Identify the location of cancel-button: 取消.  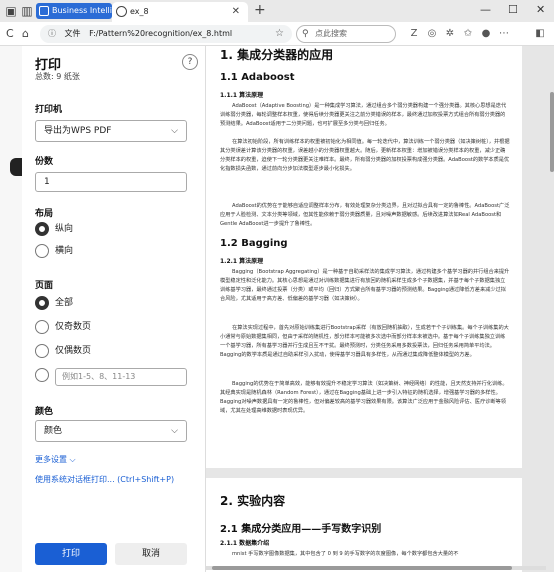
(151, 554).